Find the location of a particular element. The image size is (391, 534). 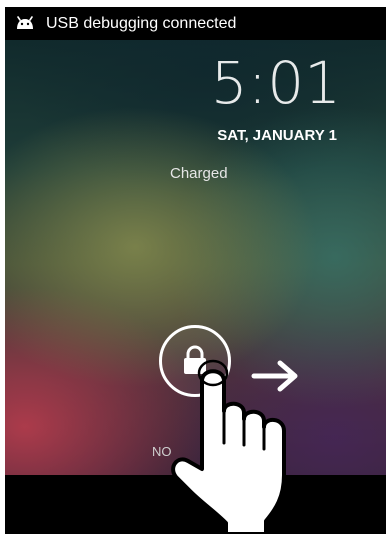

charge-status: Charged is located at coordinates (199, 173).